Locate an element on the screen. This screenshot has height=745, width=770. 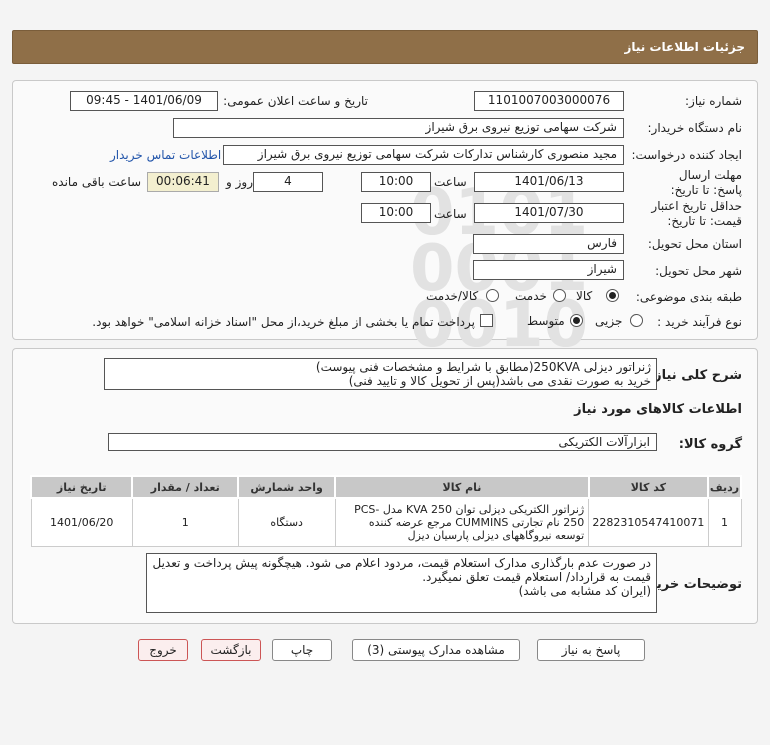
deadline-label: مهلت ارسال پاسخ: تا تاریخ: is located at coordinates (706, 182).